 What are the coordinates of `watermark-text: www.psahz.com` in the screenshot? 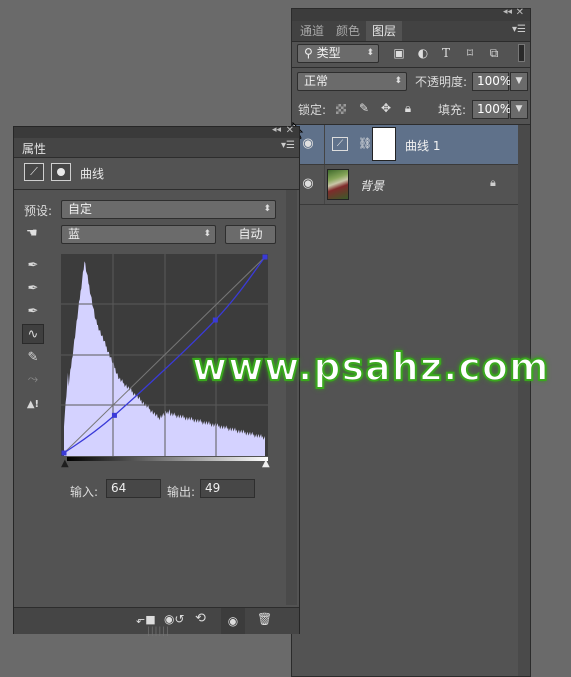 It's located at (370, 367).